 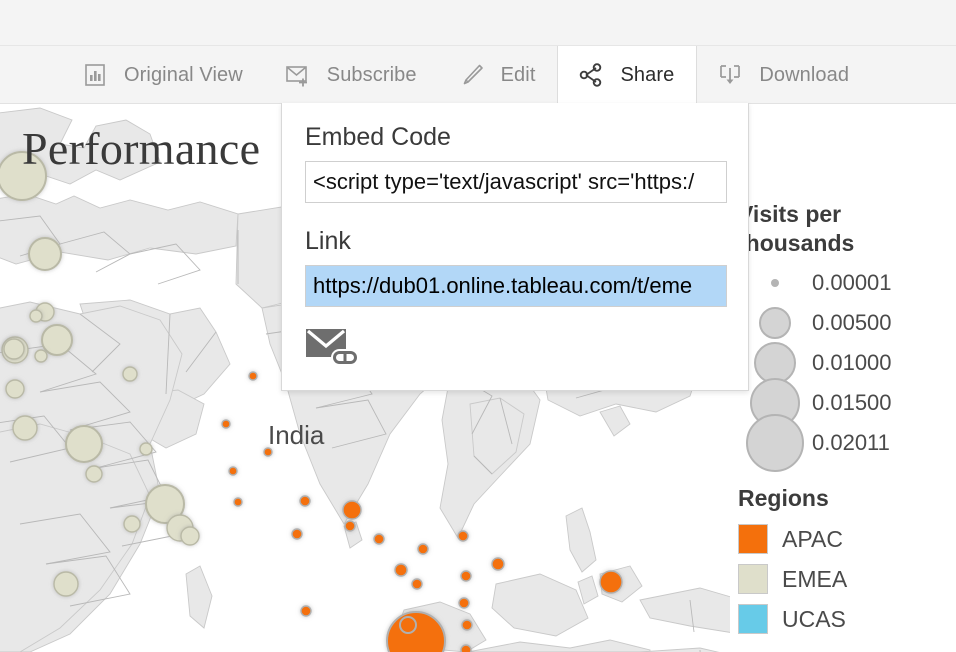 I want to click on region-legend-item-apac: APAC, so click(x=792, y=539).